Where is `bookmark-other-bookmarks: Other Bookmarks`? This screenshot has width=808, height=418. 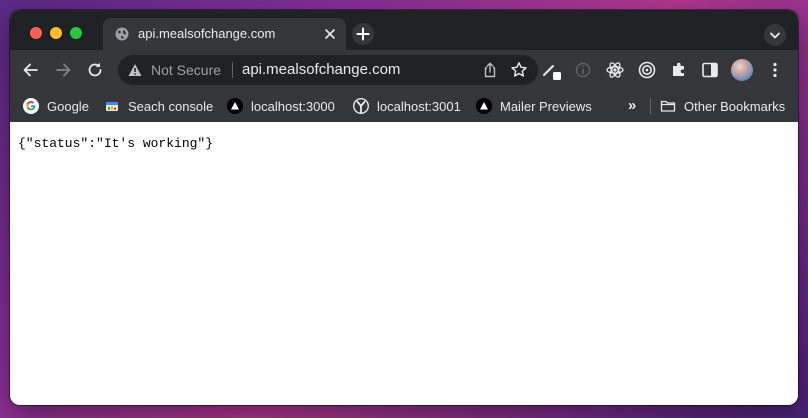 bookmark-other-bookmarks: Other Bookmarks is located at coordinates (722, 106).